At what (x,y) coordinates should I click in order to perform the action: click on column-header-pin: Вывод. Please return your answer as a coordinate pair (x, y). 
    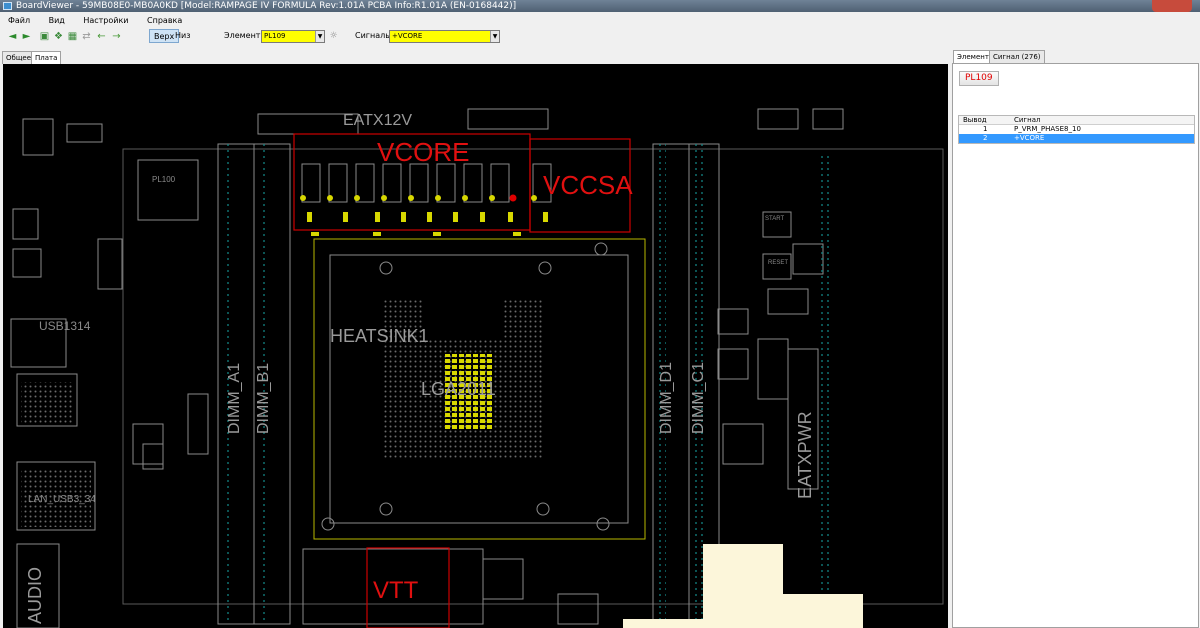
    Looking at the image, I should click on (975, 120).